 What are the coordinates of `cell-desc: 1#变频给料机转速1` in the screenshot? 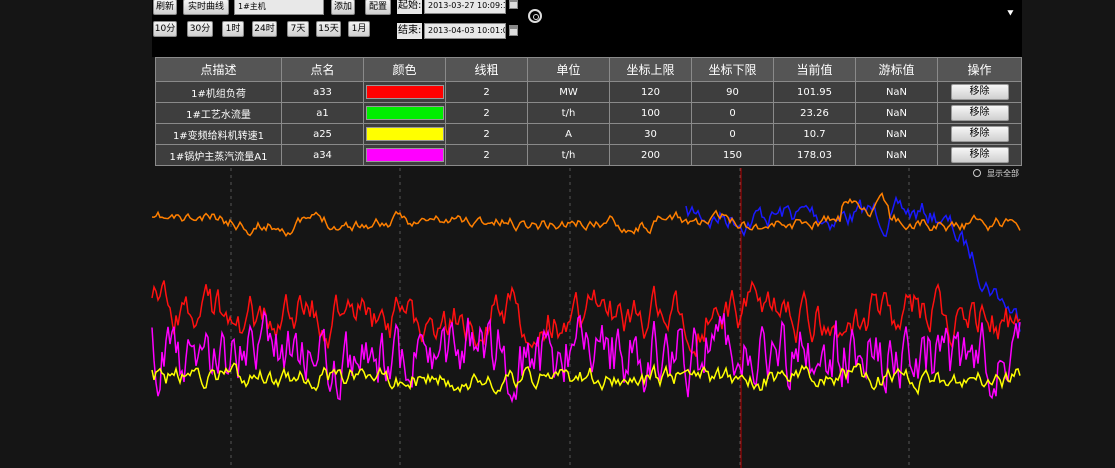 It's located at (218, 134).